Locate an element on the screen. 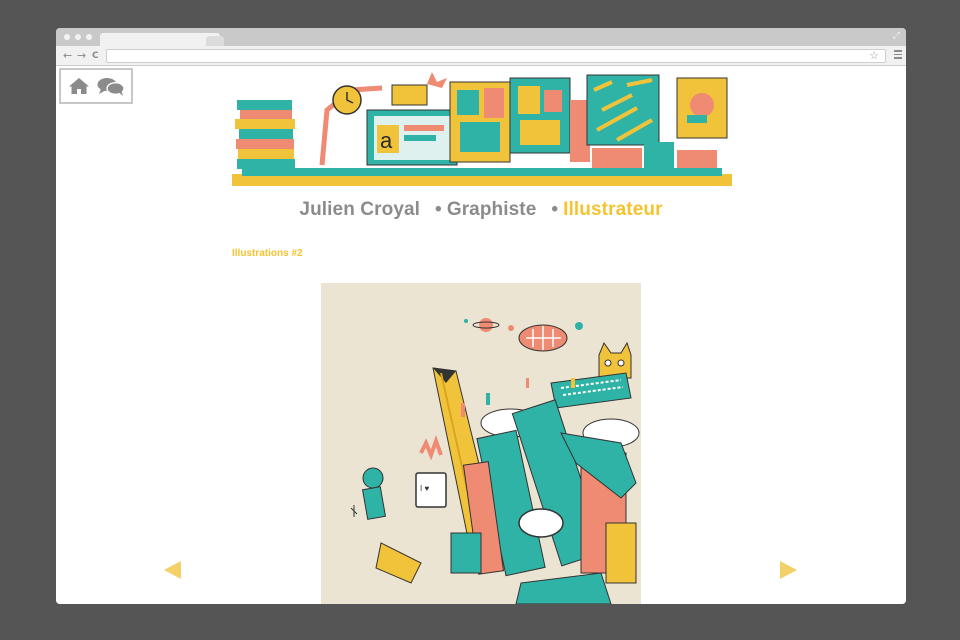  svg-text: a is located at coordinates (386, 140).